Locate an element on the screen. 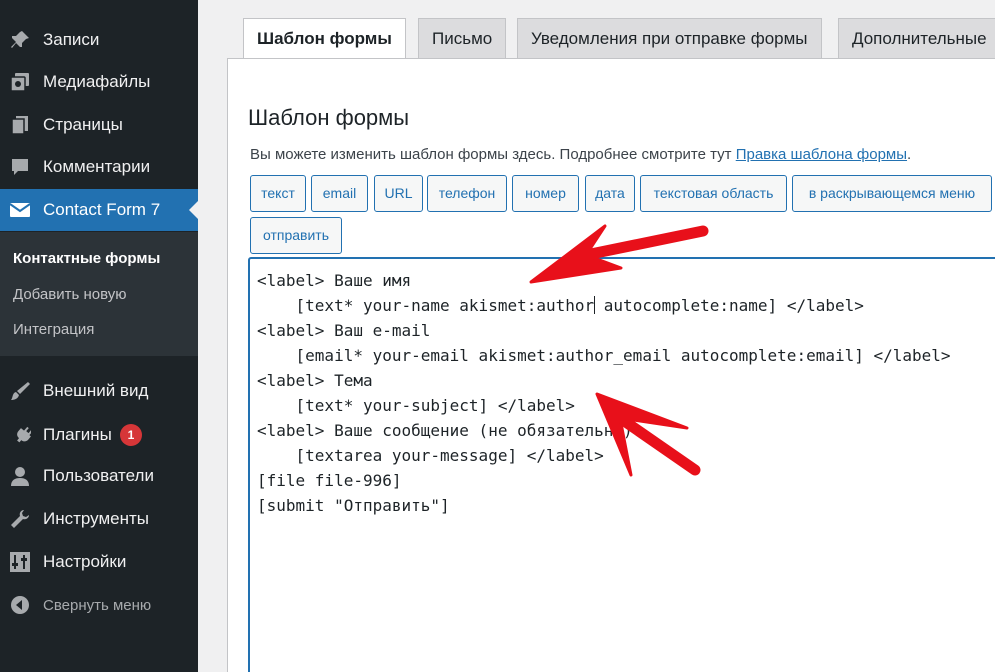  plugin-icon is located at coordinates (24, 434).